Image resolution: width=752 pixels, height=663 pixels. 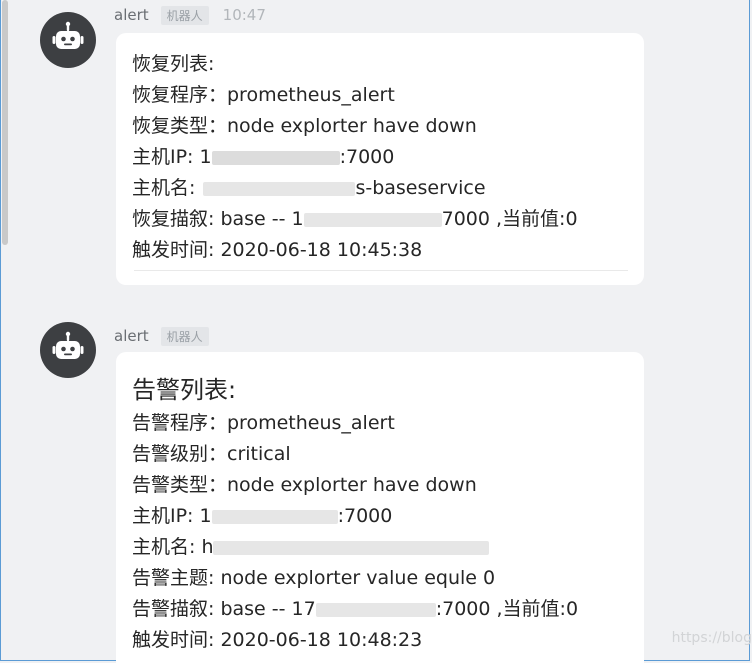 What do you see at coordinates (277, 640) in the screenshot?
I see `trigger-time: 触发时间: 2020-06-18 10:48:23` at bounding box center [277, 640].